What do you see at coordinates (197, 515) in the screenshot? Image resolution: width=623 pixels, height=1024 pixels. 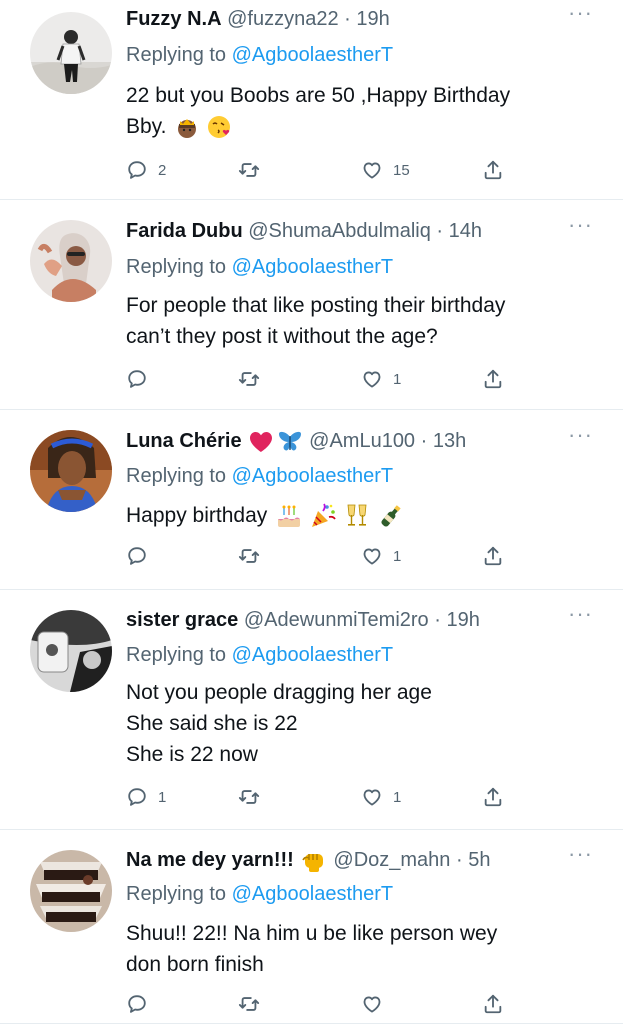 I see `tweet-text-content: Happy birthday` at bounding box center [197, 515].